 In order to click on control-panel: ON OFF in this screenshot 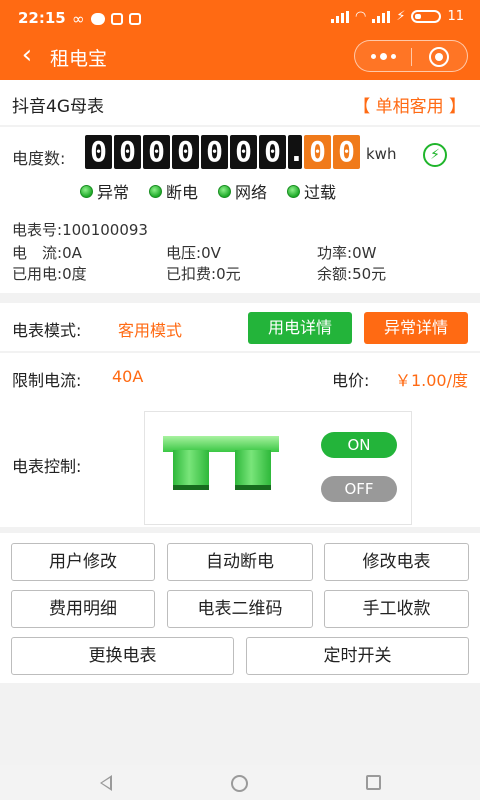, I will do `click(278, 468)`.